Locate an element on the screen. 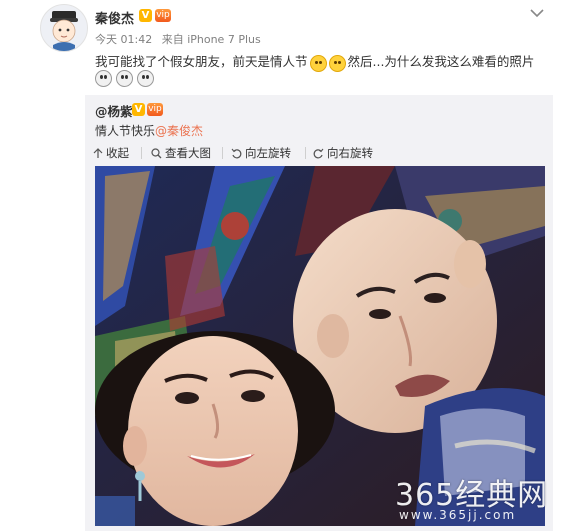 Image resolution: width=581 pixels, height=531 pixels. rotate-left-button: 向左旋转 is located at coordinates (261, 153).